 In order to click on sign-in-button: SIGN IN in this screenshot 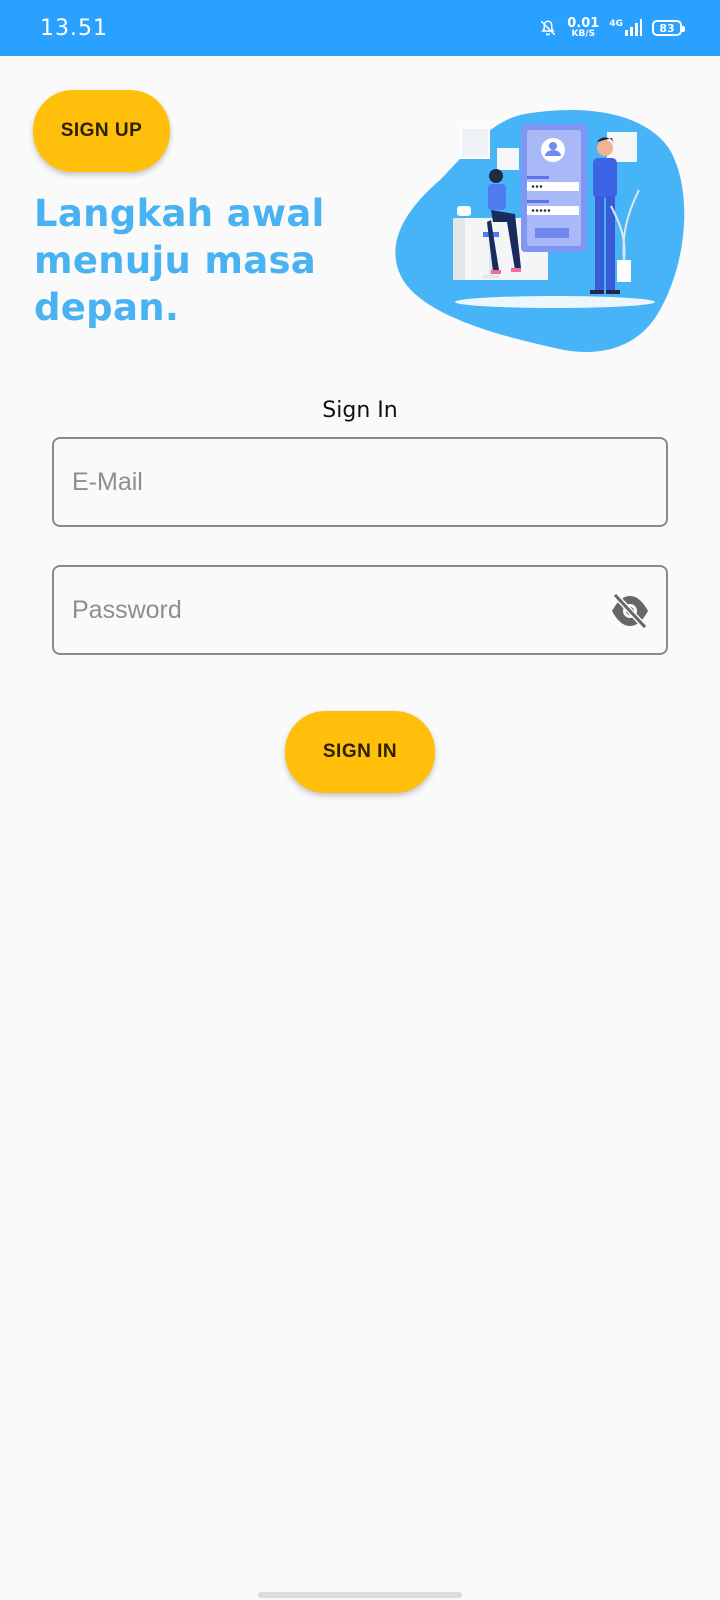, I will do `click(360, 752)`.